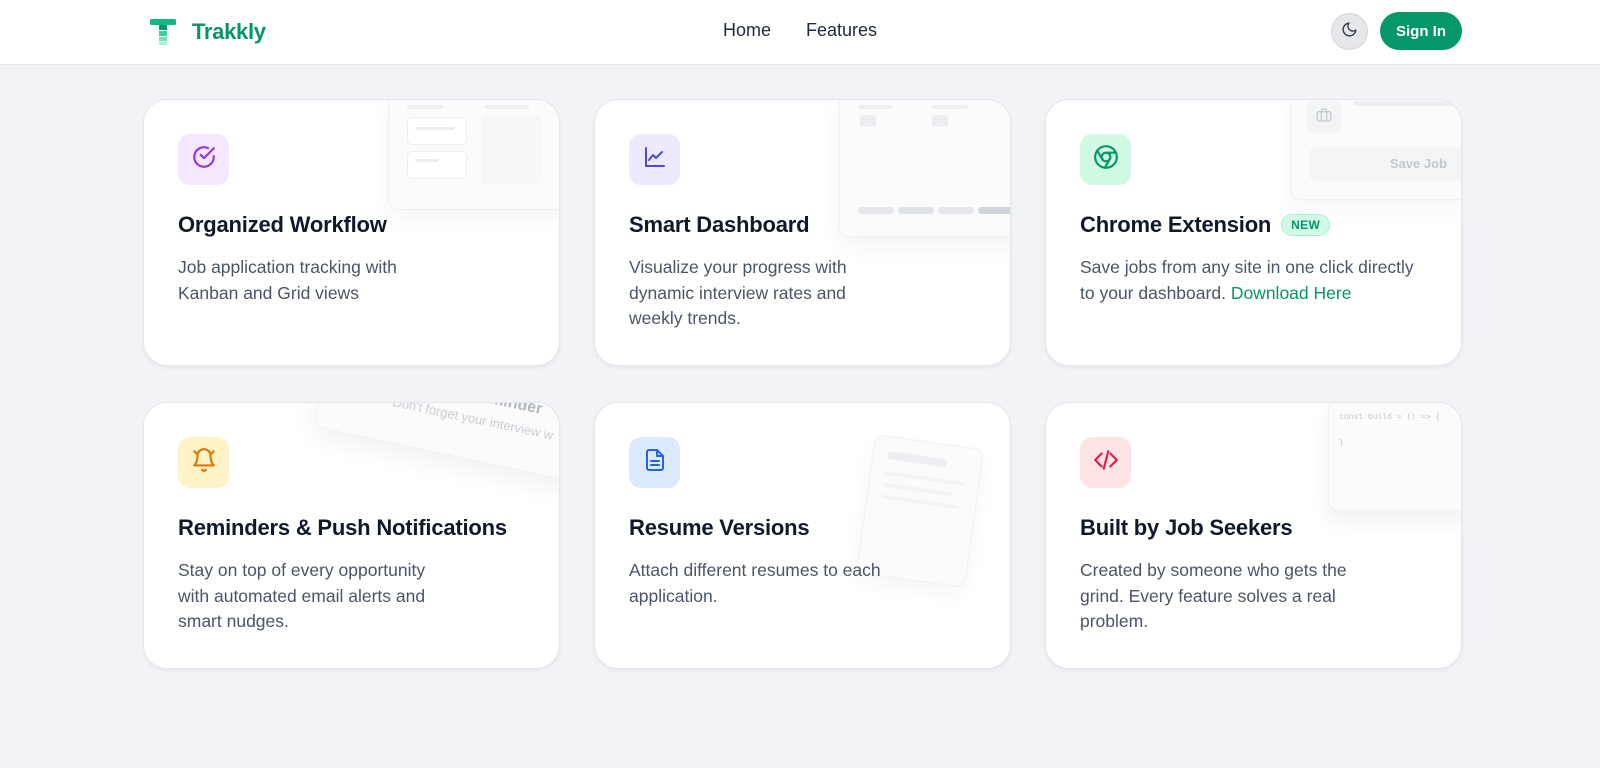 This screenshot has height=768, width=1600. What do you see at coordinates (473, 155) in the screenshot?
I see `kanban-preview` at bounding box center [473, 155].